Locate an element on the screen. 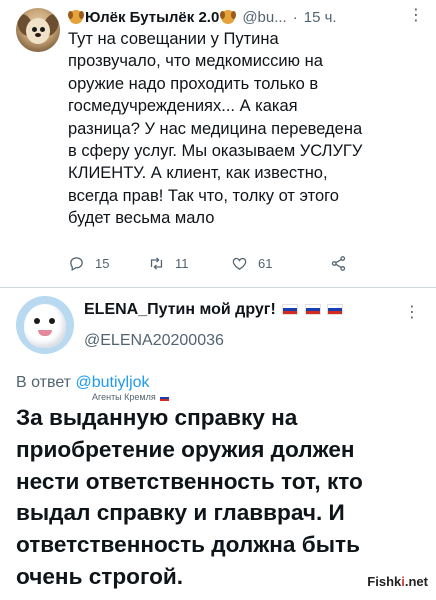  retweet-icon is located at coordinates (156, 263).